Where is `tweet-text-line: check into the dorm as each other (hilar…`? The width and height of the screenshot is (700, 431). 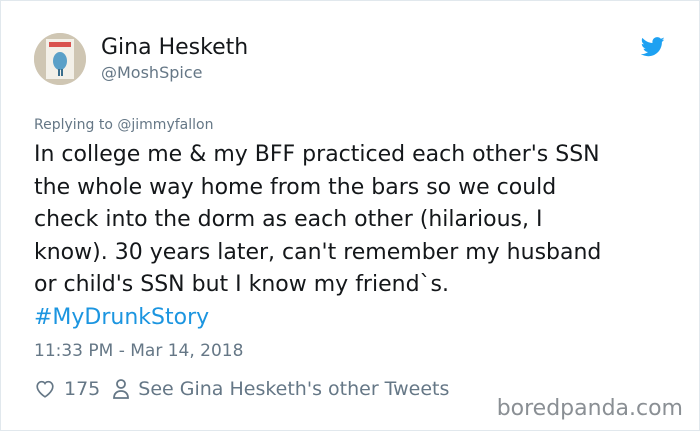
tweet-text-line: check into the dorm as each other (hilar… is located at coordinates (288, 219).